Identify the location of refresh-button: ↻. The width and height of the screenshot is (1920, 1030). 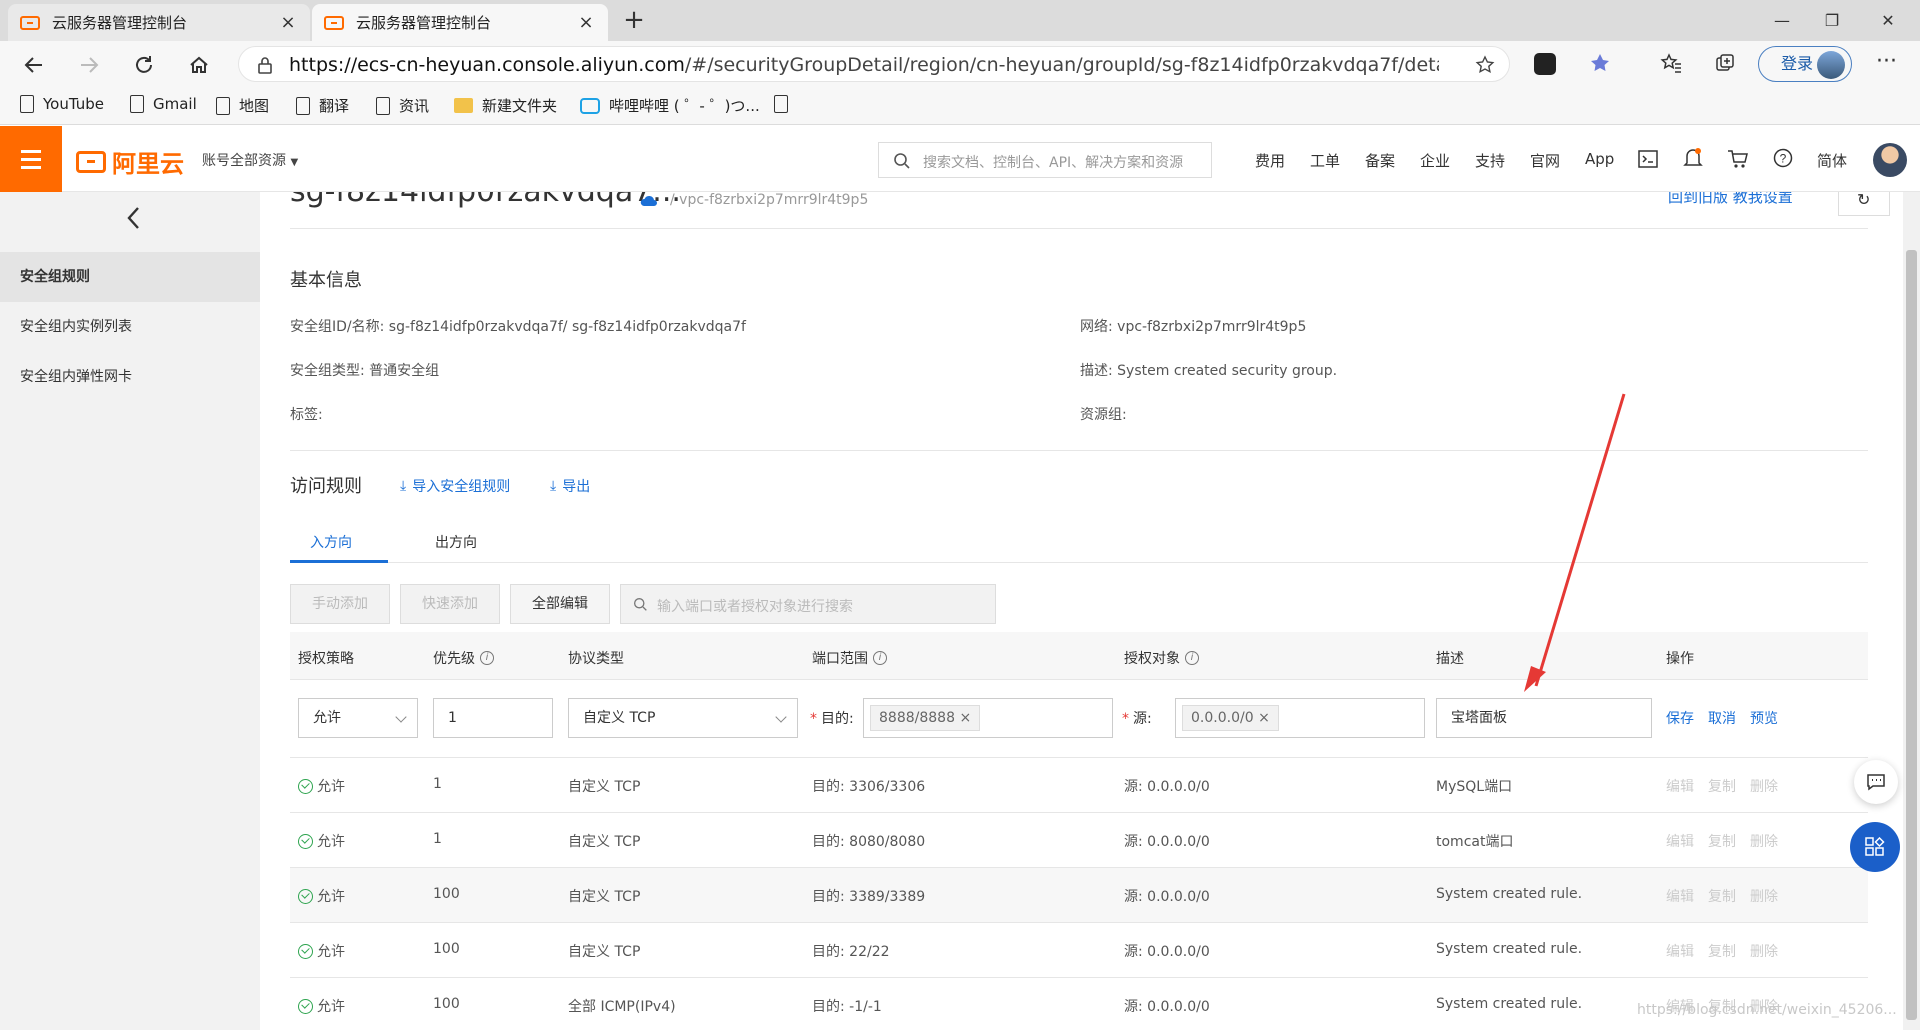
(1864, 204).